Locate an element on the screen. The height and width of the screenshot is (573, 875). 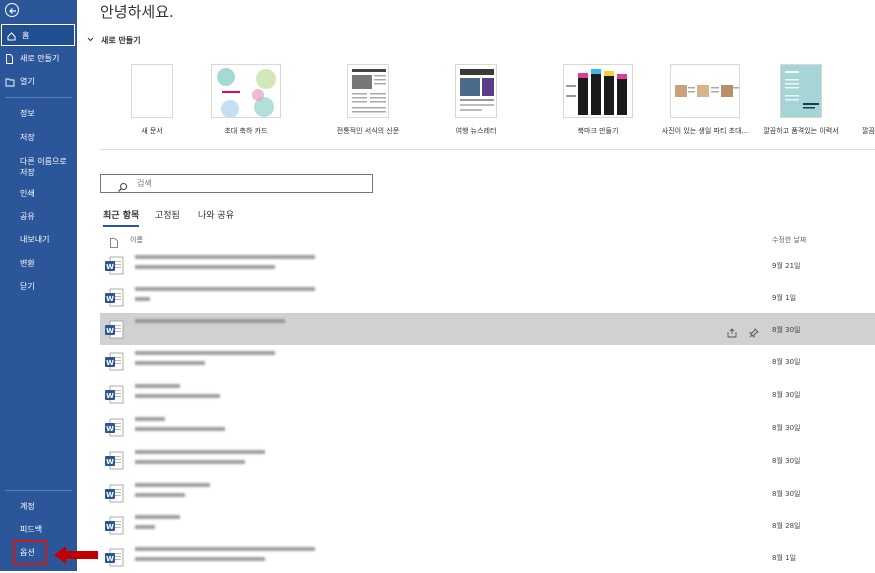
template-bookmark: 북마크 만들기 is located at coordinates (598, 100).